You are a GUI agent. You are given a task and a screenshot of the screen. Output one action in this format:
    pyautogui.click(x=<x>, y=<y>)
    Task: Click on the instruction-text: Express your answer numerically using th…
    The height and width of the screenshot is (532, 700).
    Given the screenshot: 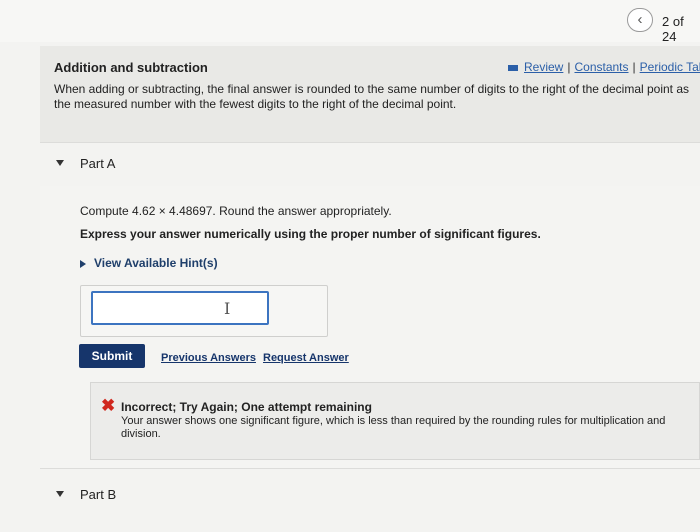 What is the action you would take?
    pyautogui.click(x=310, y=234)
    